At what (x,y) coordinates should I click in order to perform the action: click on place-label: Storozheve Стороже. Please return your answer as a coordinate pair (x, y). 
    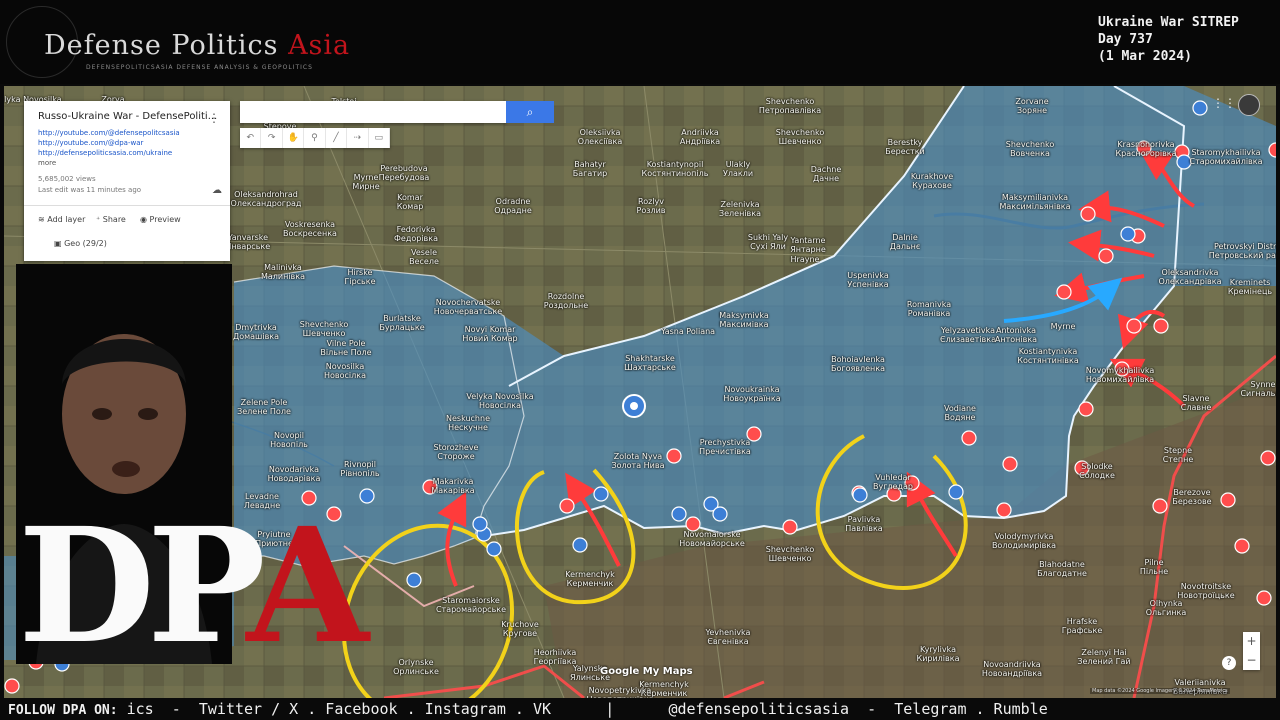
    Looking at the image, I should click on (456, 452).